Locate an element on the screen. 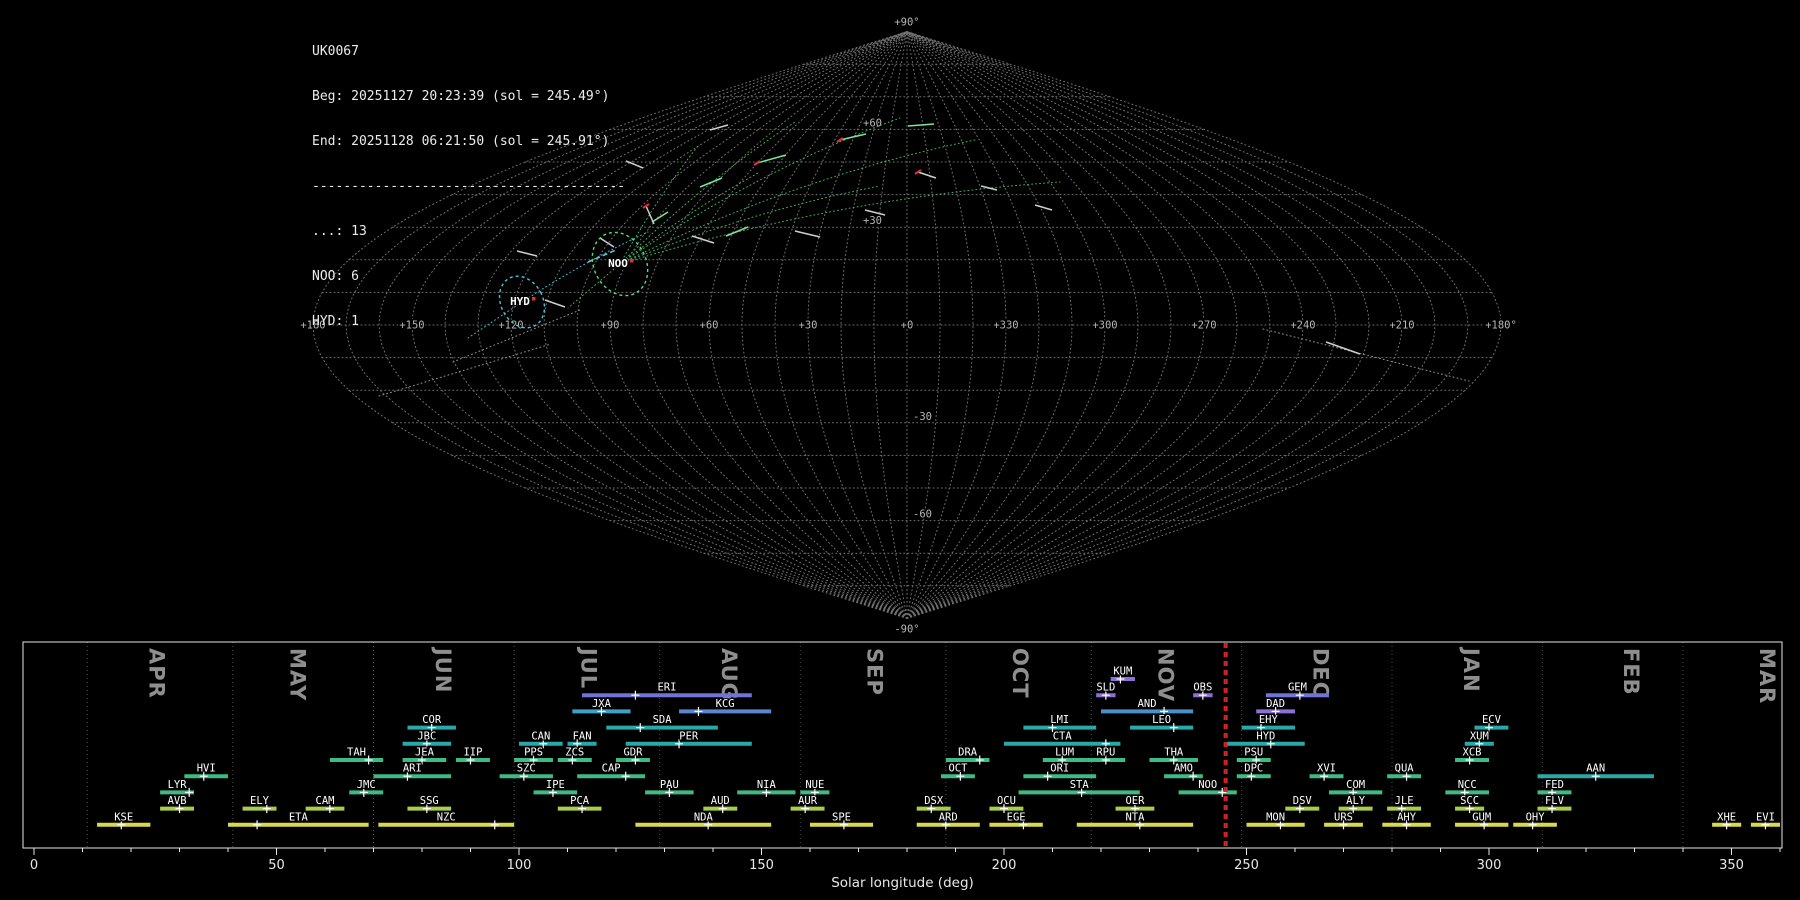 This screenshot has width=1800, height=900. lon-label: +240 is located at coordinates (1302, 326).